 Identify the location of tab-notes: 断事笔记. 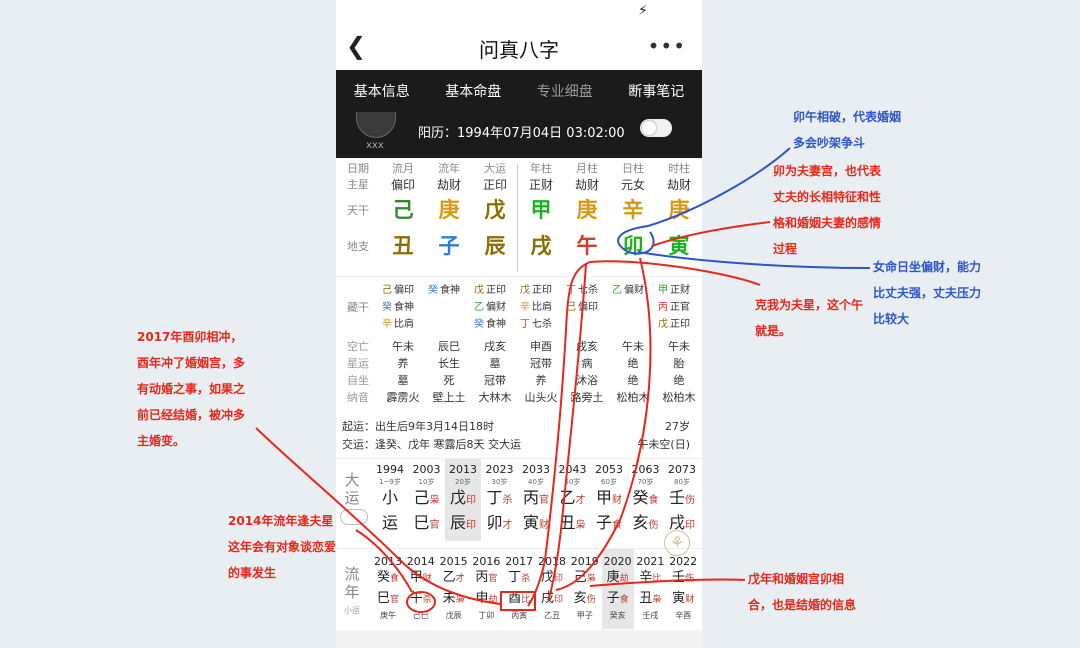
(657, 92).